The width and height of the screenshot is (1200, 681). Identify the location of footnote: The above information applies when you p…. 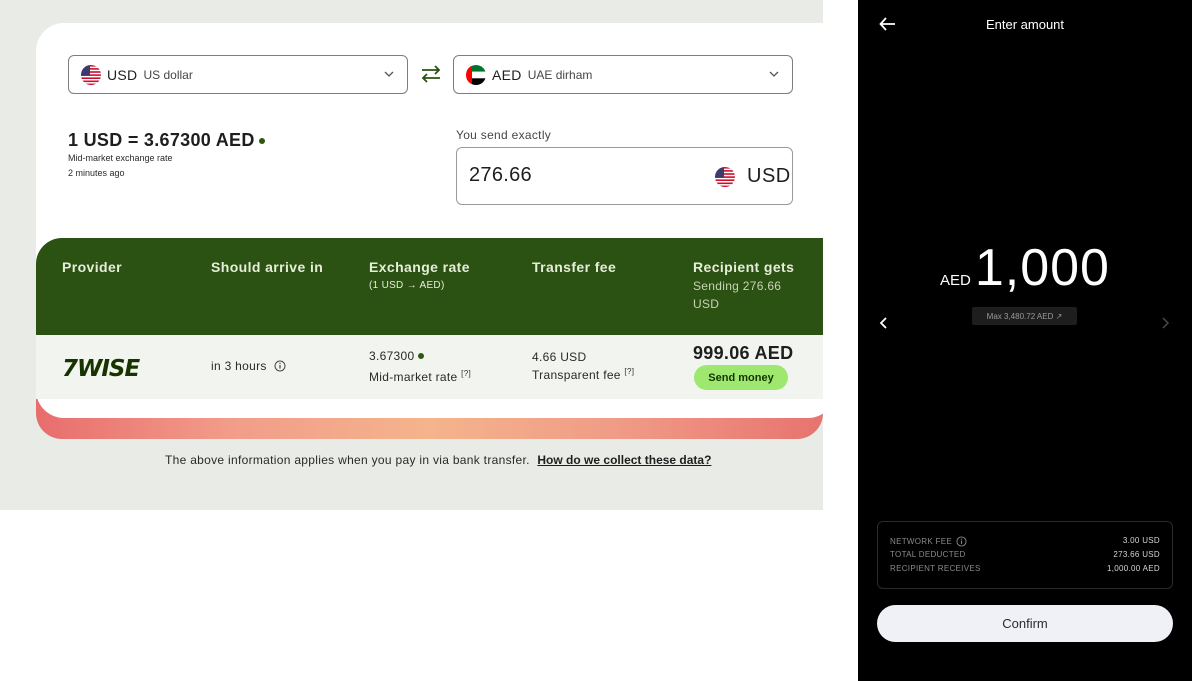
(438, 460).